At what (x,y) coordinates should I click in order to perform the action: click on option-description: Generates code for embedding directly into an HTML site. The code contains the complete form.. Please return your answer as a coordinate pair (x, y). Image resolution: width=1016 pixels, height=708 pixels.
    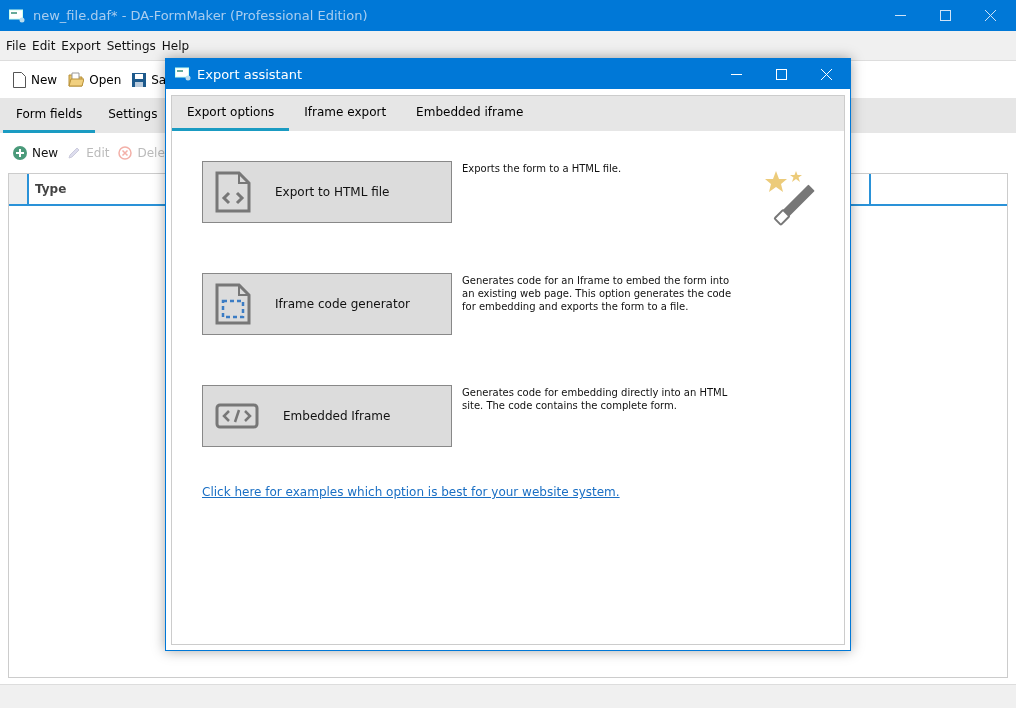
    Looking at the image, I should click on (595, 399).